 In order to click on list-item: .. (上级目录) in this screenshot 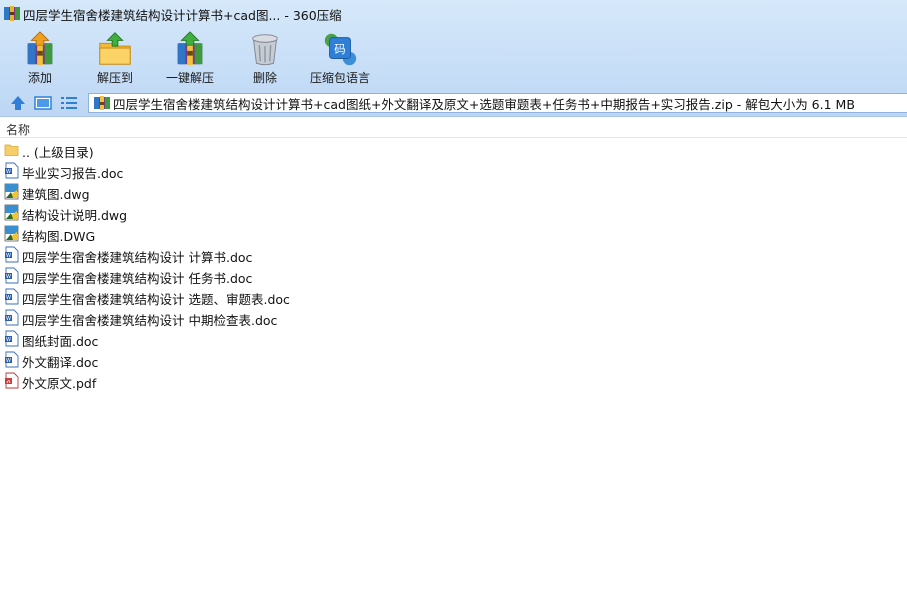, I will do `click(453, 149)`.